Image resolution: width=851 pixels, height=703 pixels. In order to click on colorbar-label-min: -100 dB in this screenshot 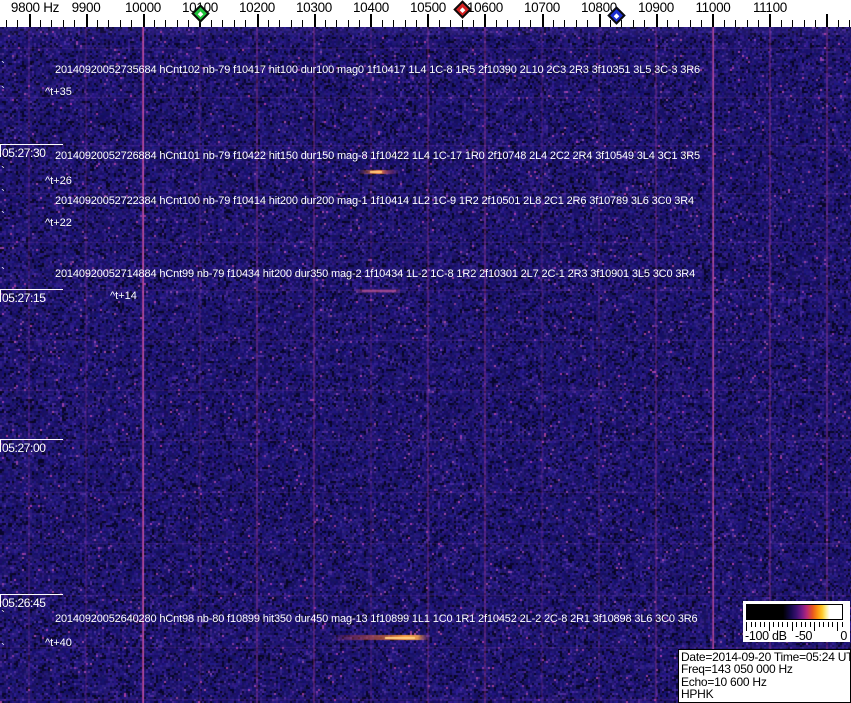, I will do `click(766, 636)`.